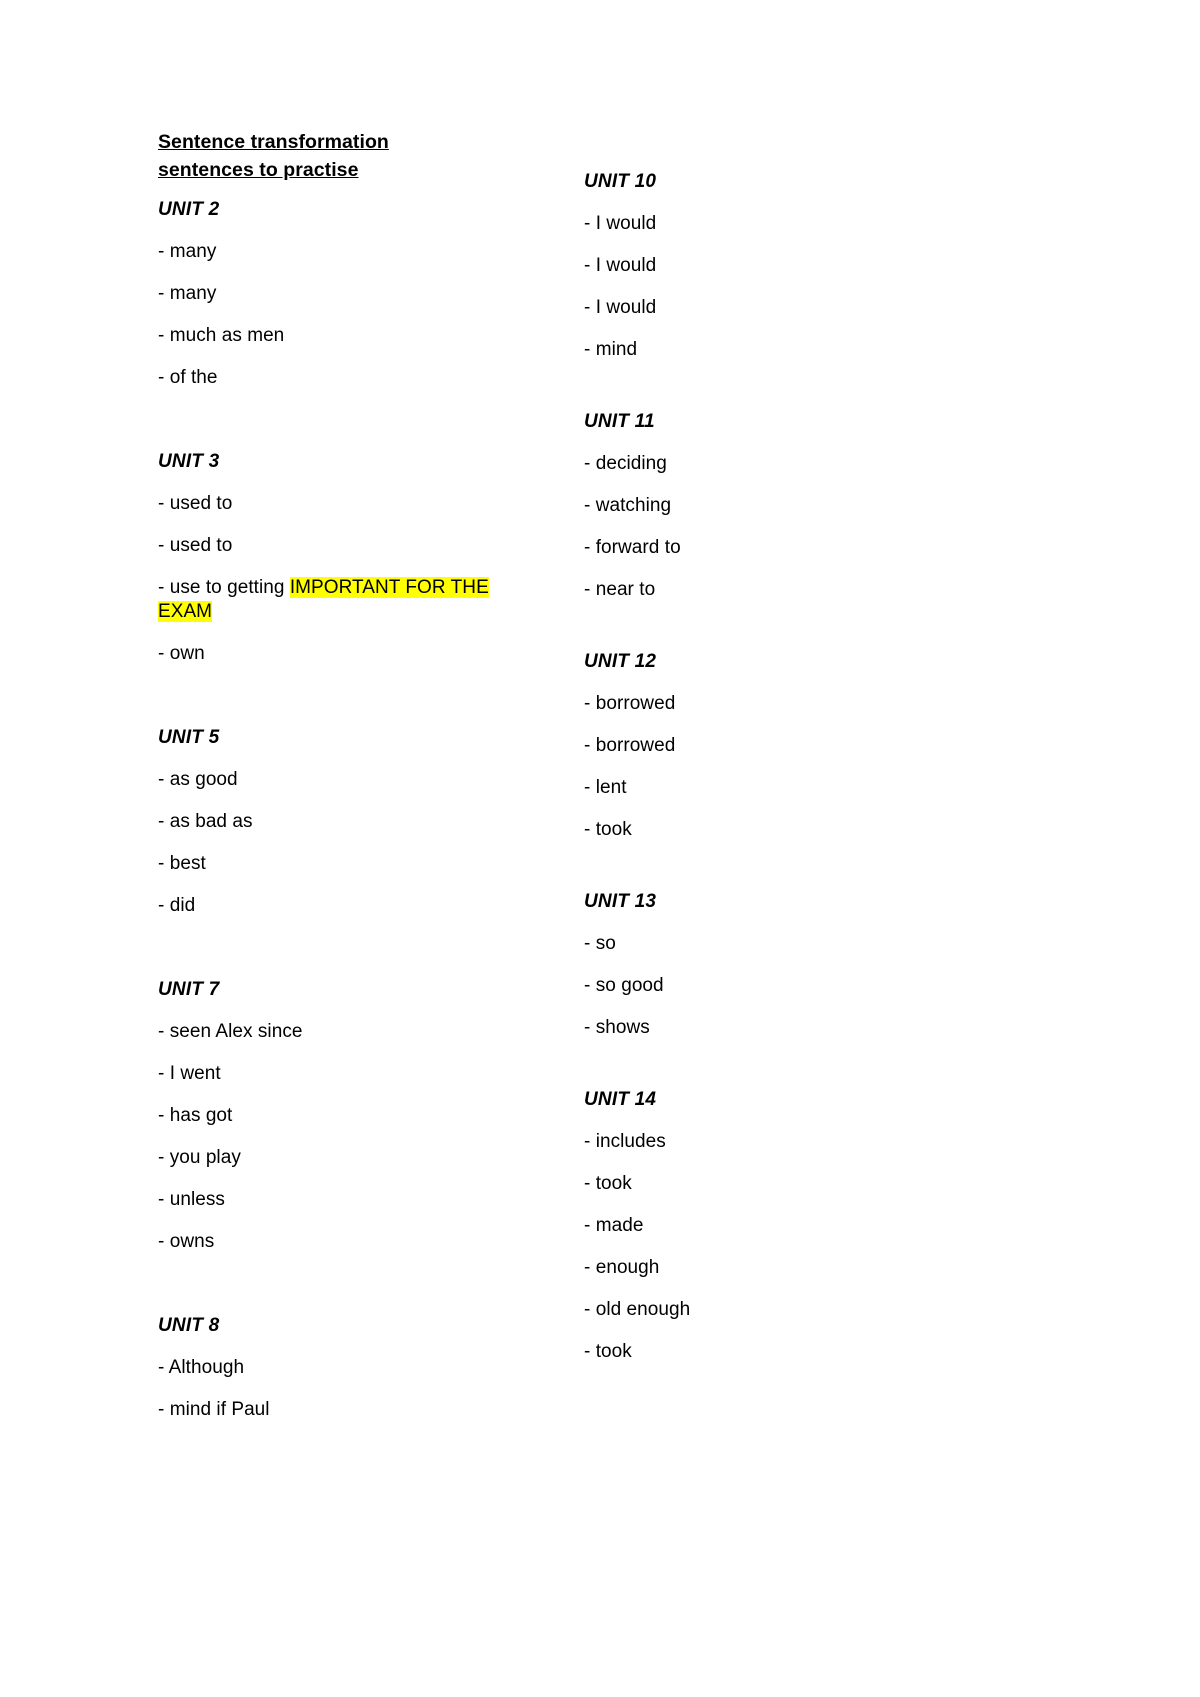 The image size is (1200, 1697). What do you see at coordinates (182, 863) in the screenshot?
I see `answer-text: - best` at bounding box center [182, 863].